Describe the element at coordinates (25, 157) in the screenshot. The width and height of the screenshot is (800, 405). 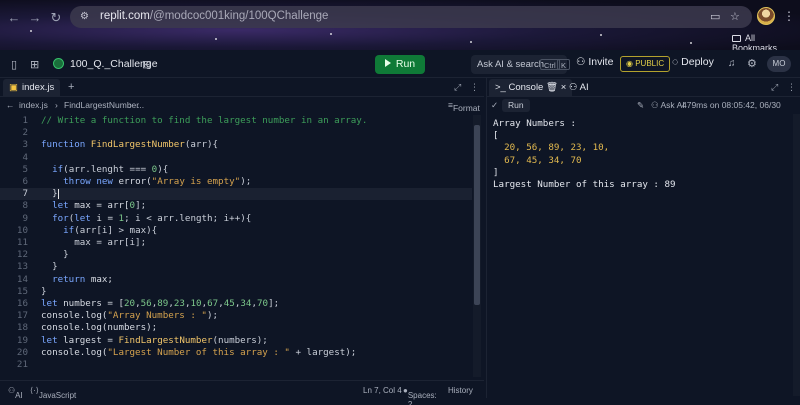
I see `line-number: 4` at that location.